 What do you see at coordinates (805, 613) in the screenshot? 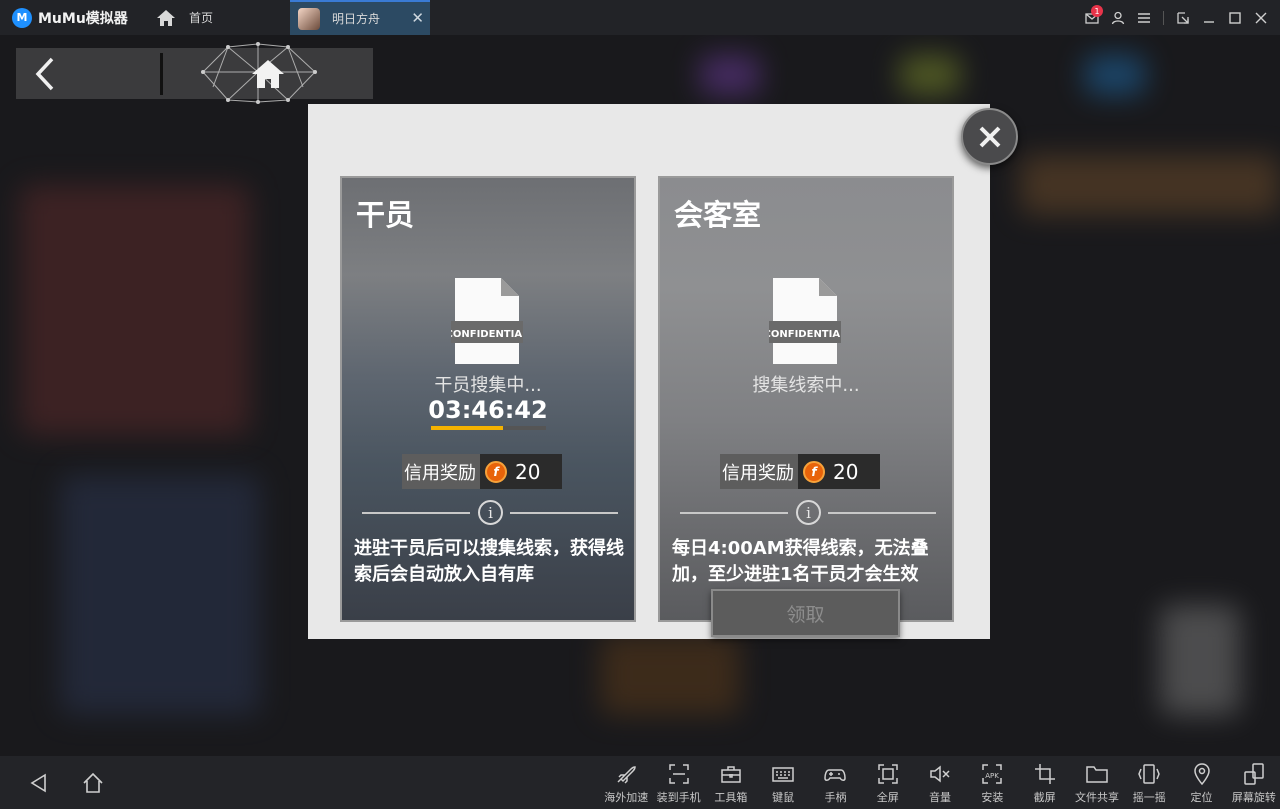
I see `claim-button: 领取` at bounding box center [805, 613].